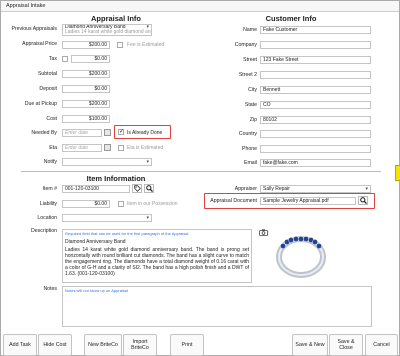 The width and height of the screenshot is (400, 356). What do you see at coordinates (96, 189) in the screenshot?
I see `item-number-field: 001-120-03100` at bounding box center [96, 189].